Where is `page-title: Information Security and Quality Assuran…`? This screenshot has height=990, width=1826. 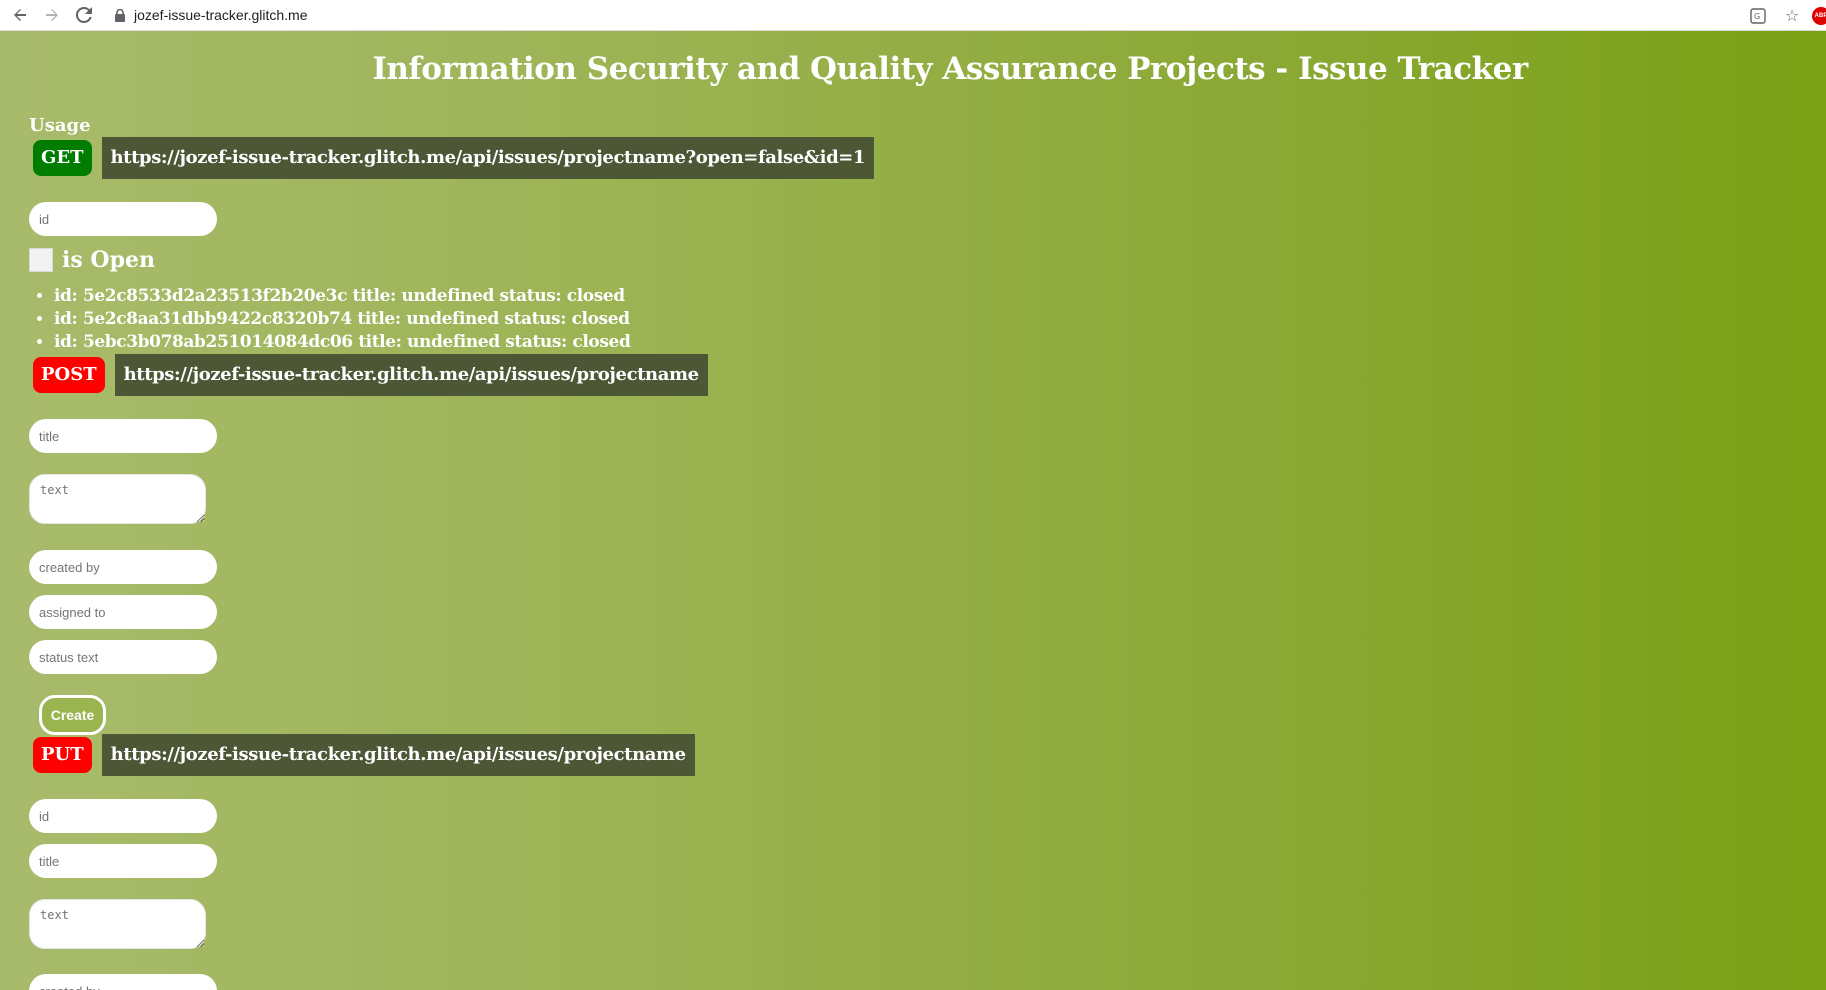
page-title: Information Security and Quality Assuran… is located at coordinates (950, 69).